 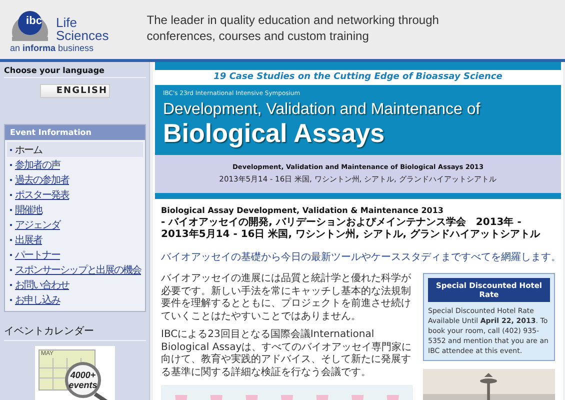 I want to click on menu-link: 開催地, so click(x=28, y=209).